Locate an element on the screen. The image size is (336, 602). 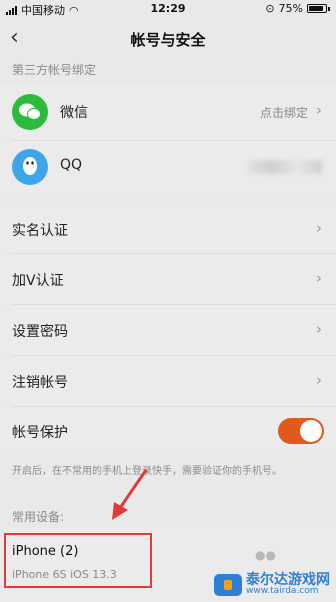
v-auth-label: 加V认证 is located at coordinates (38, 281).